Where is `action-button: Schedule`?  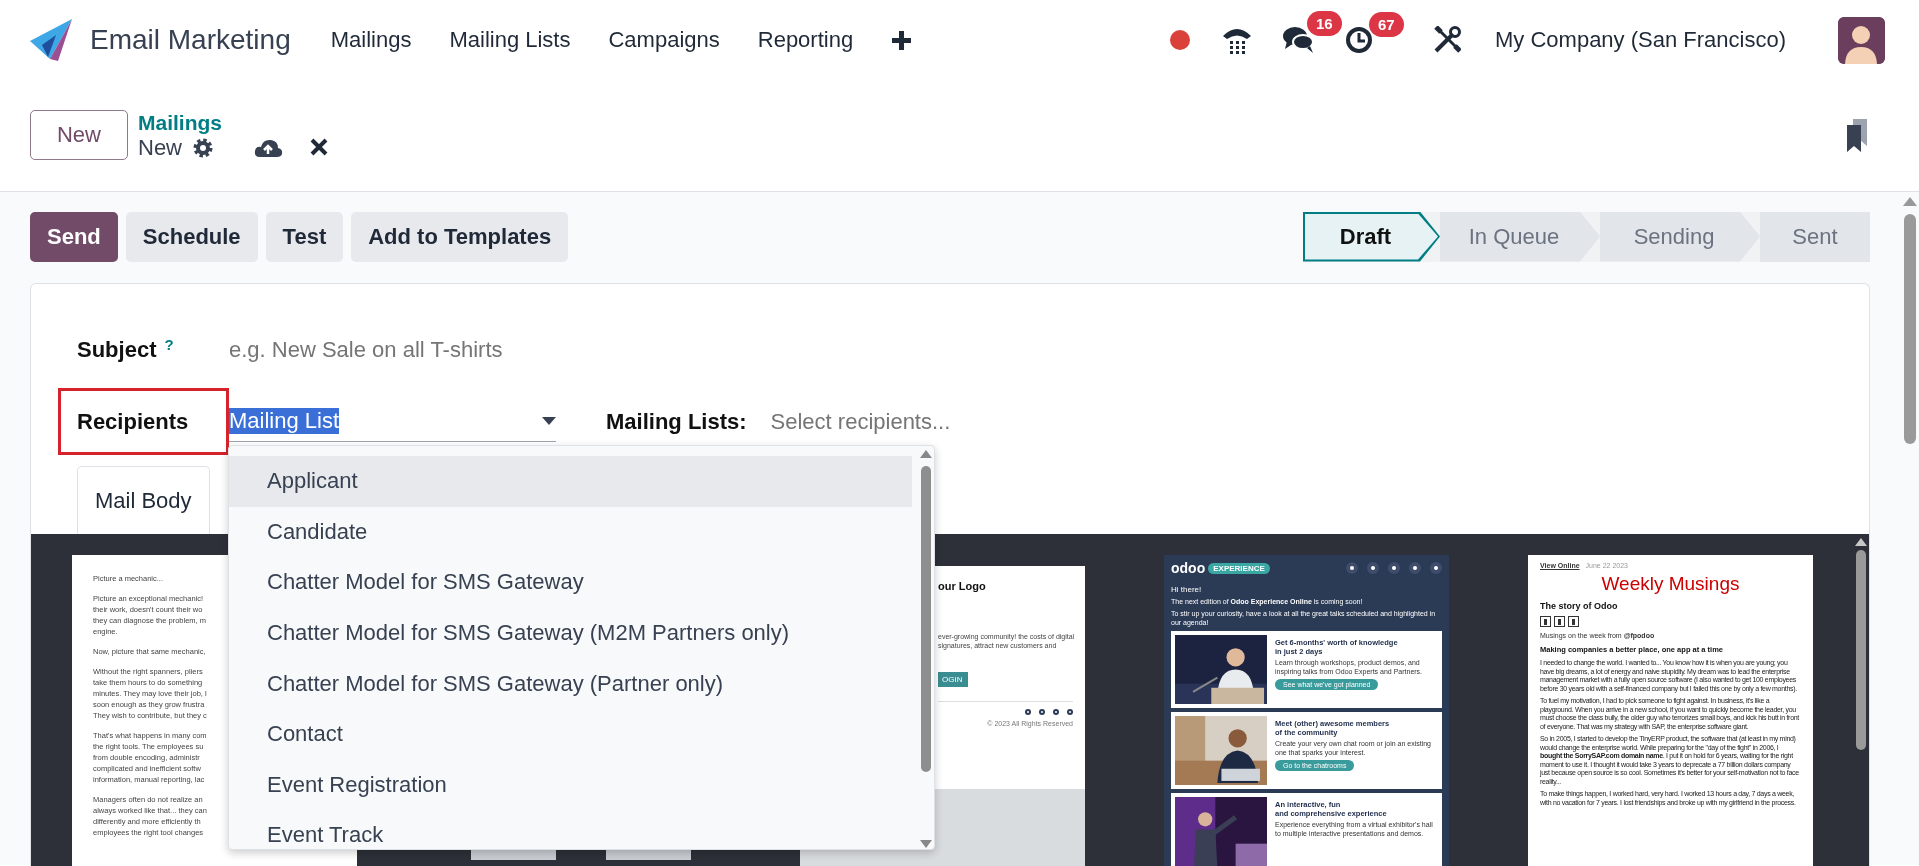
action-button: Schedule is located at coordinates (191, 236).